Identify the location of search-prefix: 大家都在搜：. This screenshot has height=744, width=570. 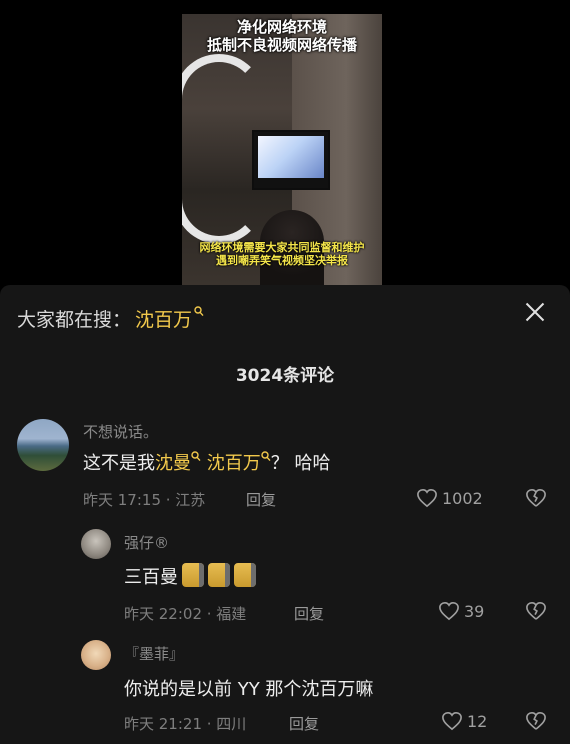
(74, 320).